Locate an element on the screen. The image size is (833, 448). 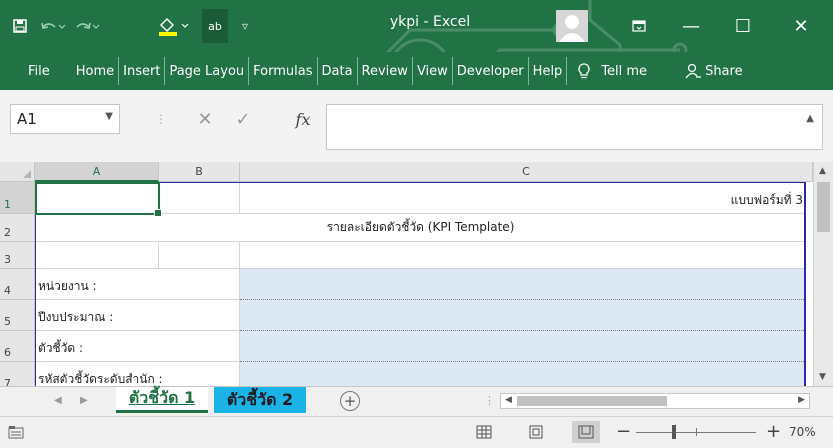
share-person-icon is located at coordinates (693, 71).